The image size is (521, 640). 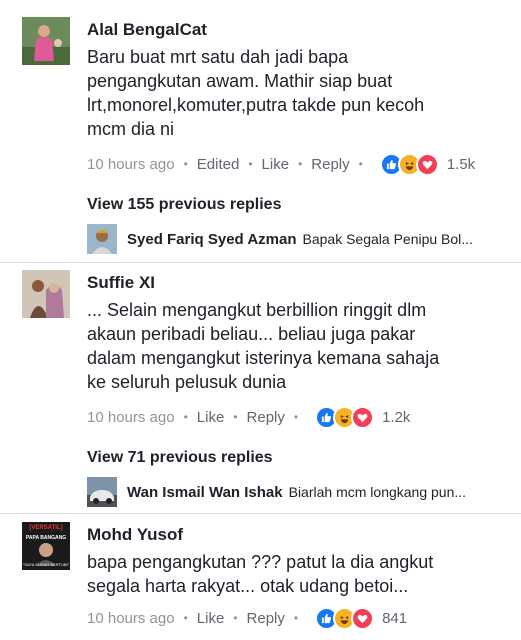 I want to click on view-previous-replies: View 155 previous replies, so click(x=184, y=205).